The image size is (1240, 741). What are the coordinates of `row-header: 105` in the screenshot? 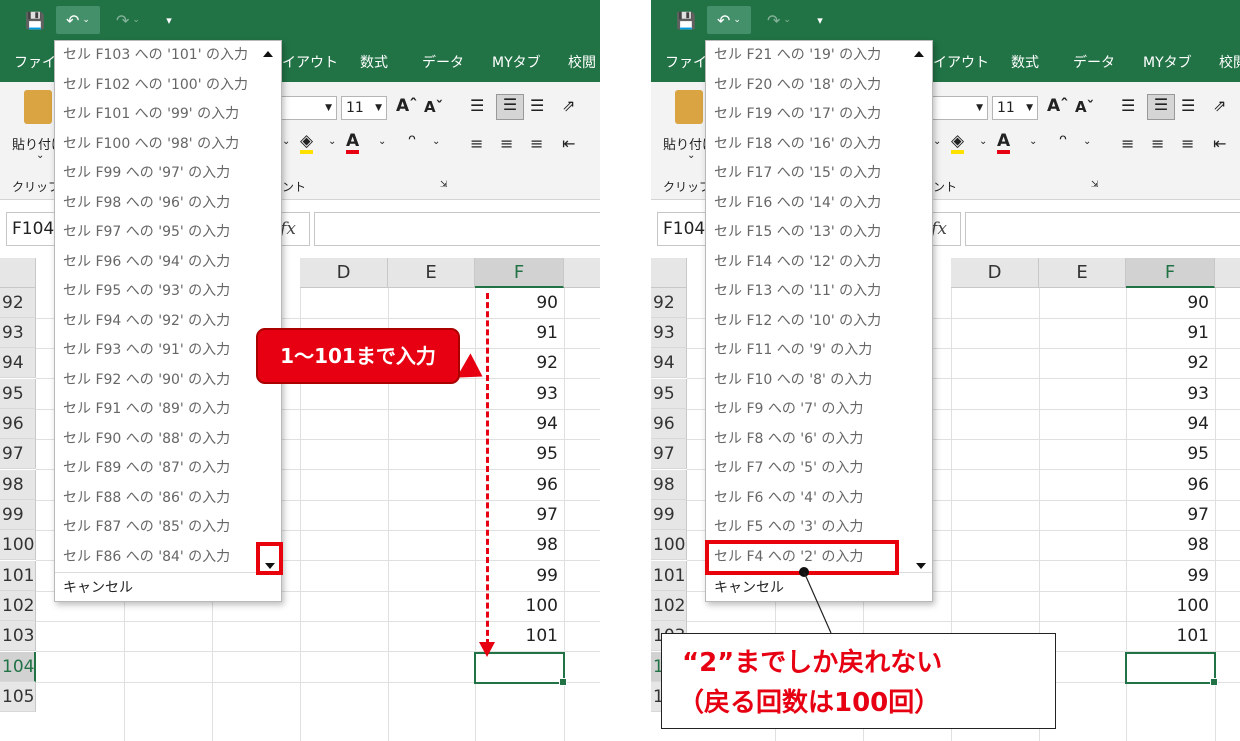 It's located at (18, 697).